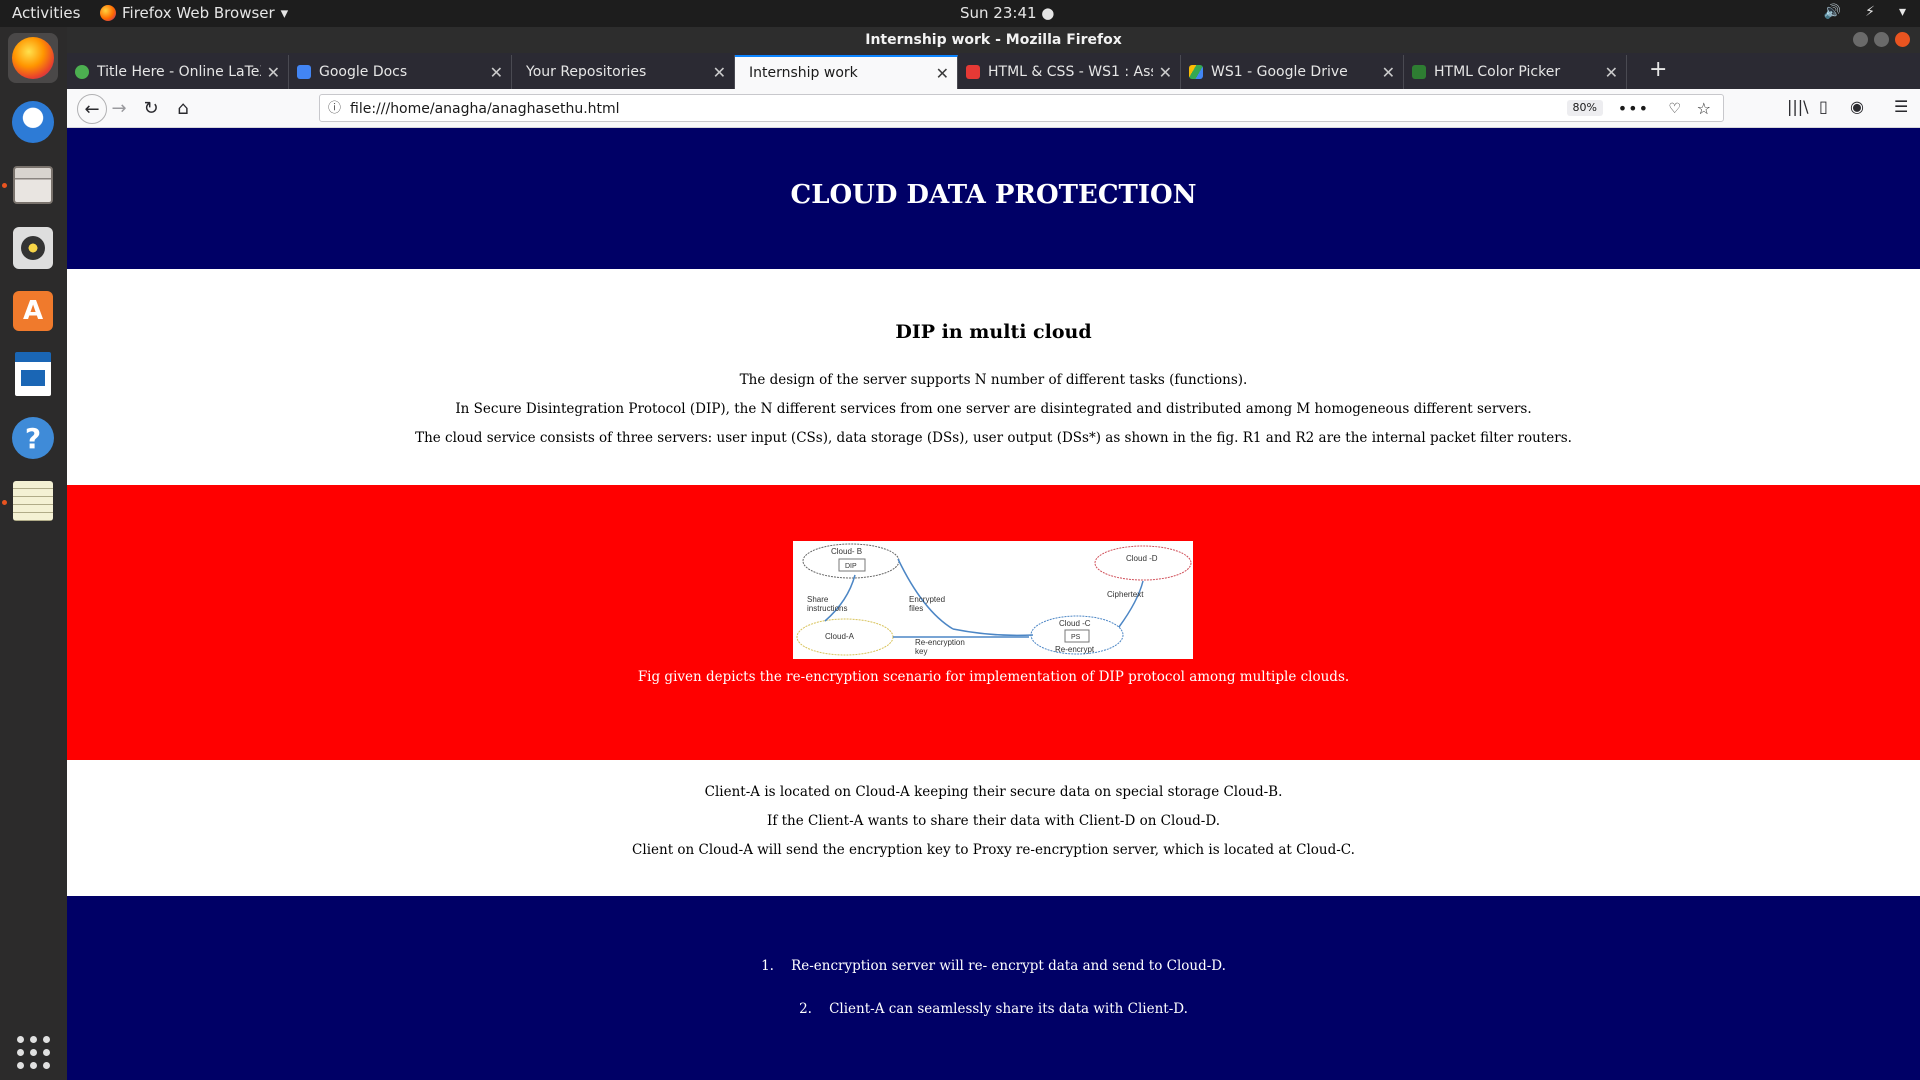  What do you see at coordinates (33, 311) in the screenshot?
I see `dock-software: A` at bounding box center [33, 311].